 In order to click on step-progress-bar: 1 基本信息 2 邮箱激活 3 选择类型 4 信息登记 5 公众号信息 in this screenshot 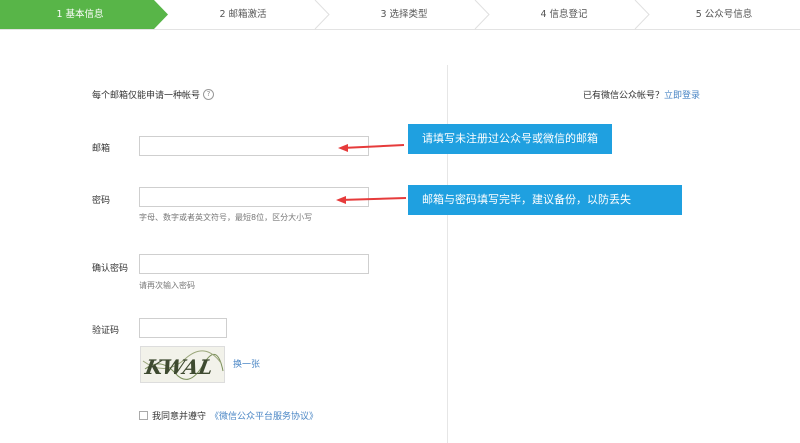, I will do `click(400, 15)`.